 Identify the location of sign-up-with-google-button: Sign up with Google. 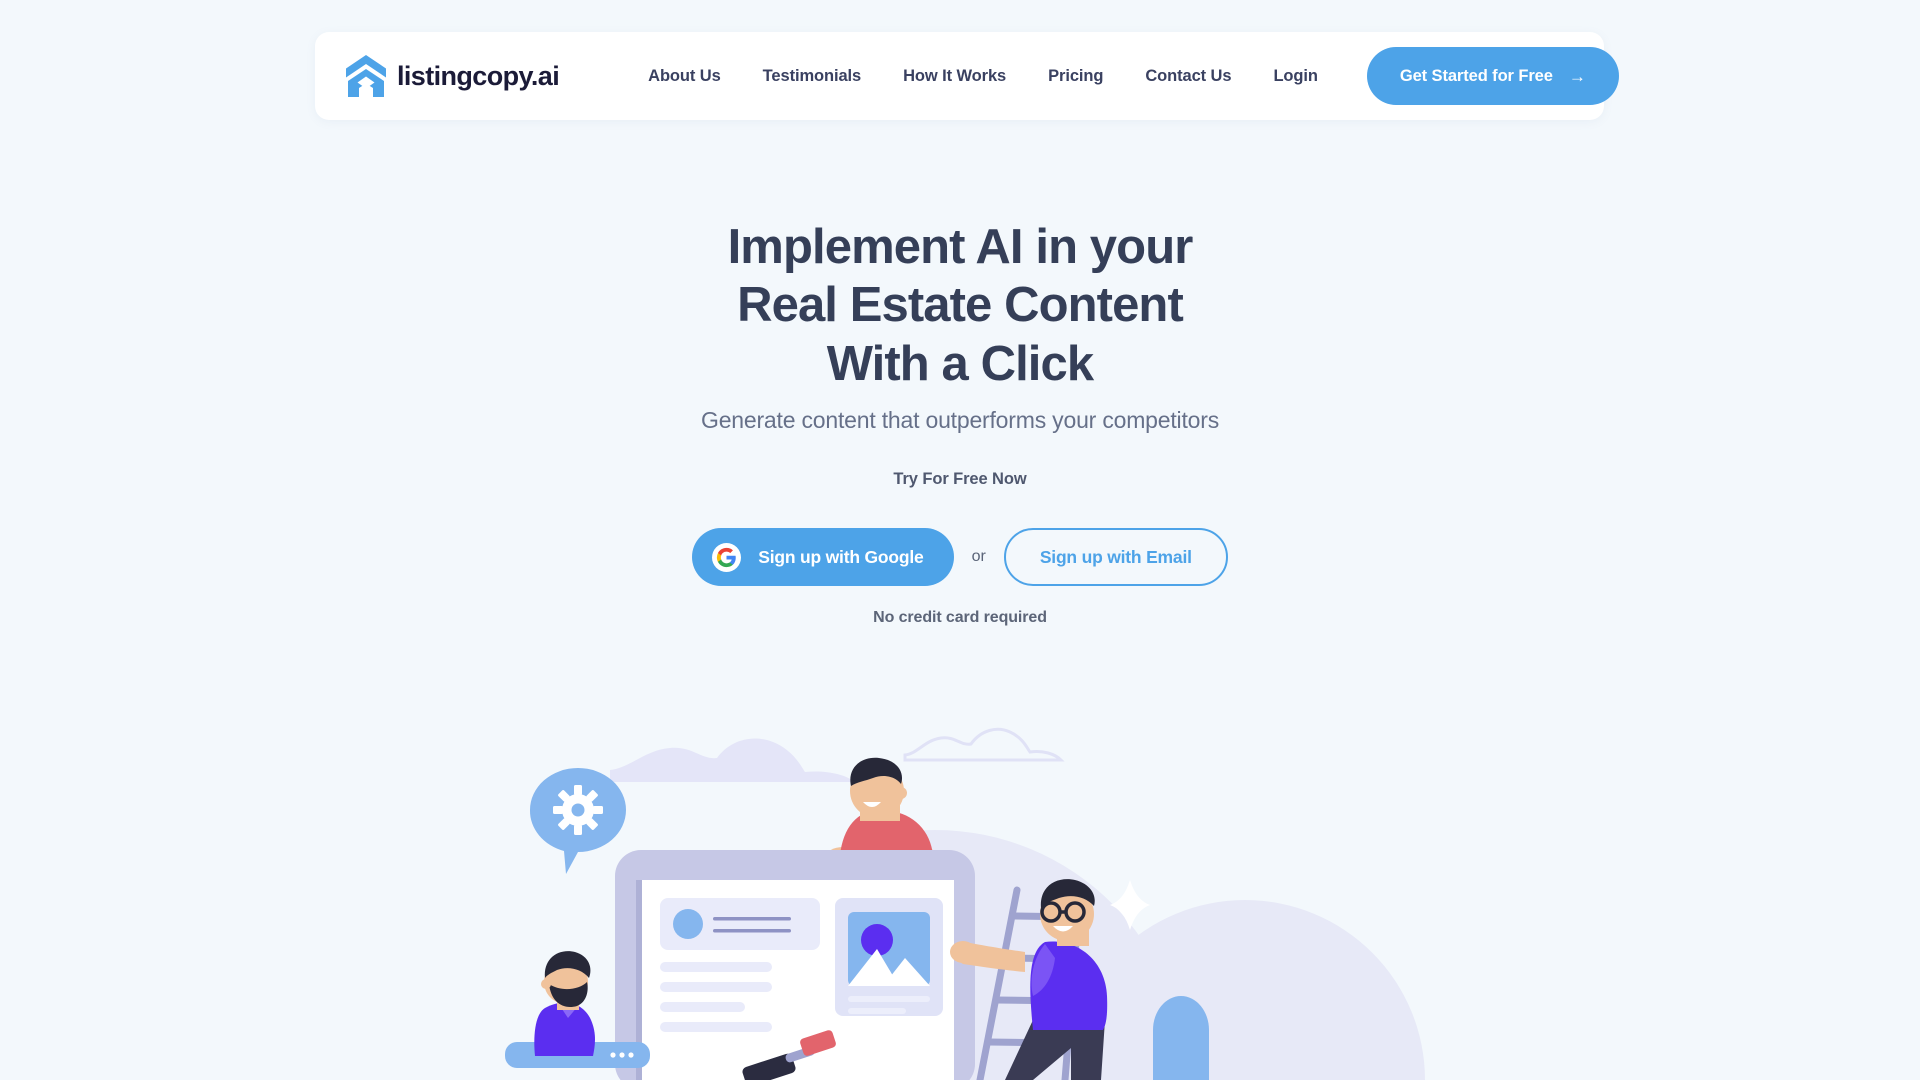
(823, 557).